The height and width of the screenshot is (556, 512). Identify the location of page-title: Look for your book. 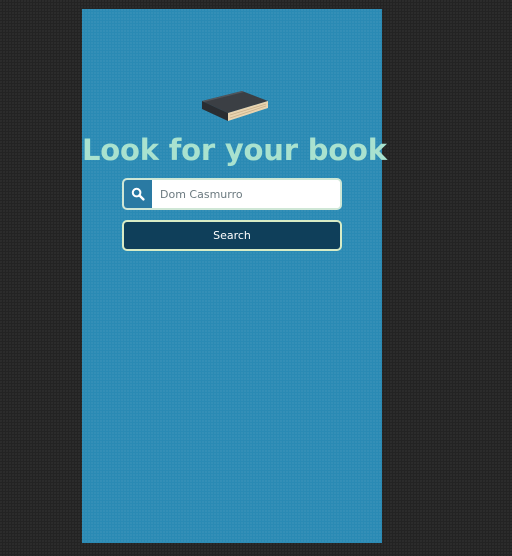
(234, 150).